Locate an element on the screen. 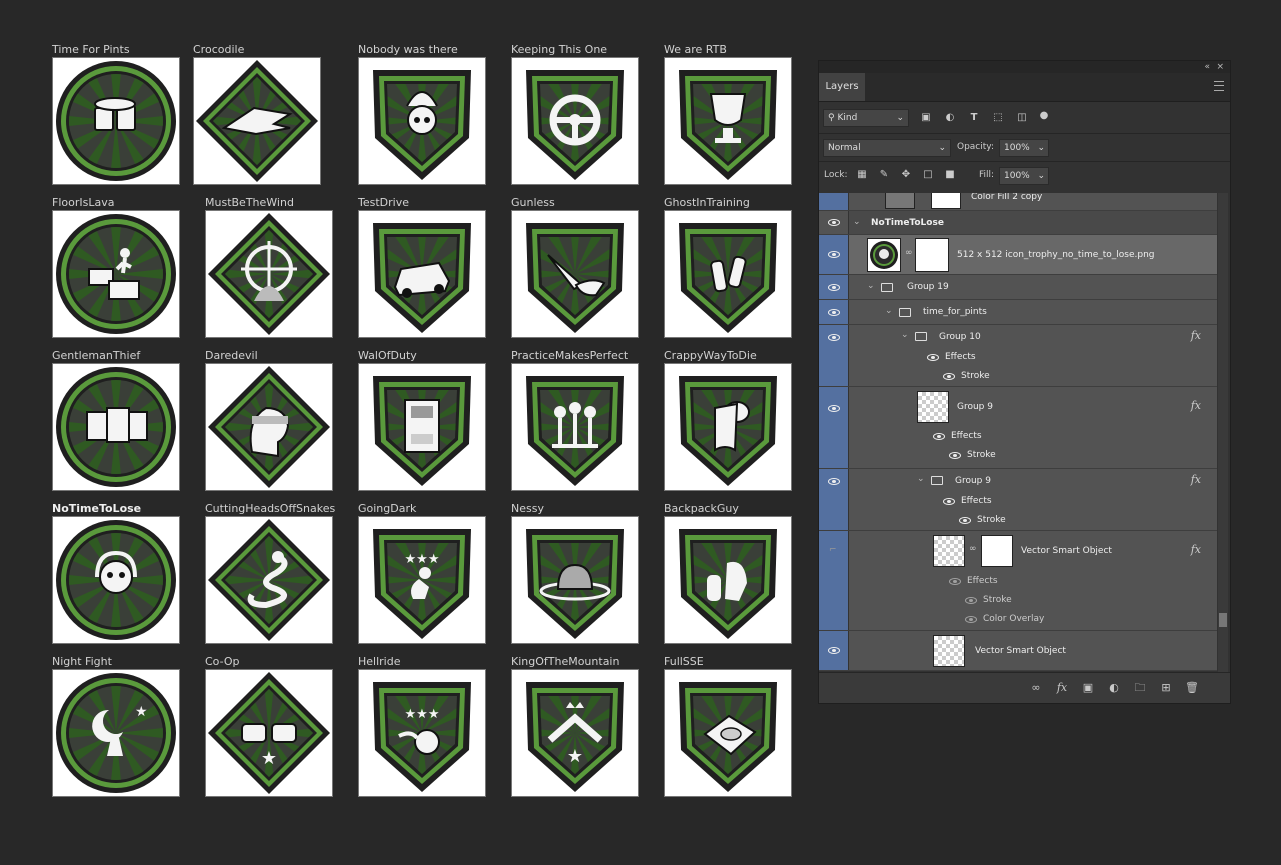 The height and width of the screenshot is (865, 1281). badge-cell: Hellride ★★★ is located at coordinates (428, 730).